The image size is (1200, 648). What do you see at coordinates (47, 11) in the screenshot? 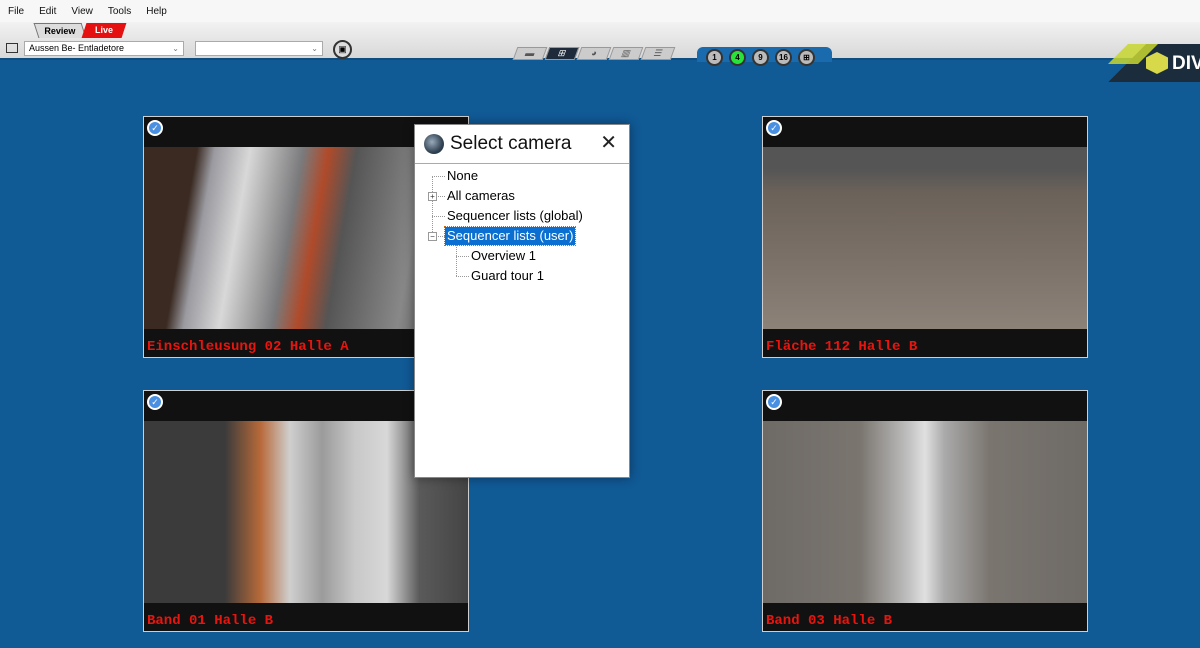
I see `menu-edit: Edit` at bounding box center [47, 11].